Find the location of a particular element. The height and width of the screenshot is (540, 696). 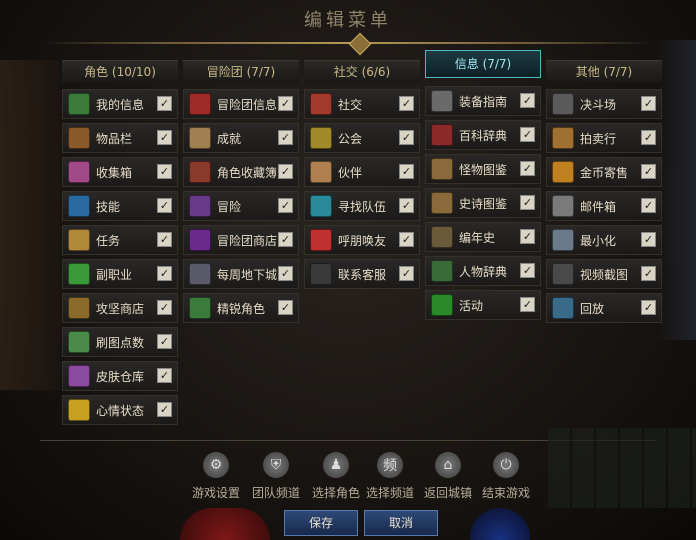

menu-item: 人物辞典 ✓ is located at coordinates (483, 271).